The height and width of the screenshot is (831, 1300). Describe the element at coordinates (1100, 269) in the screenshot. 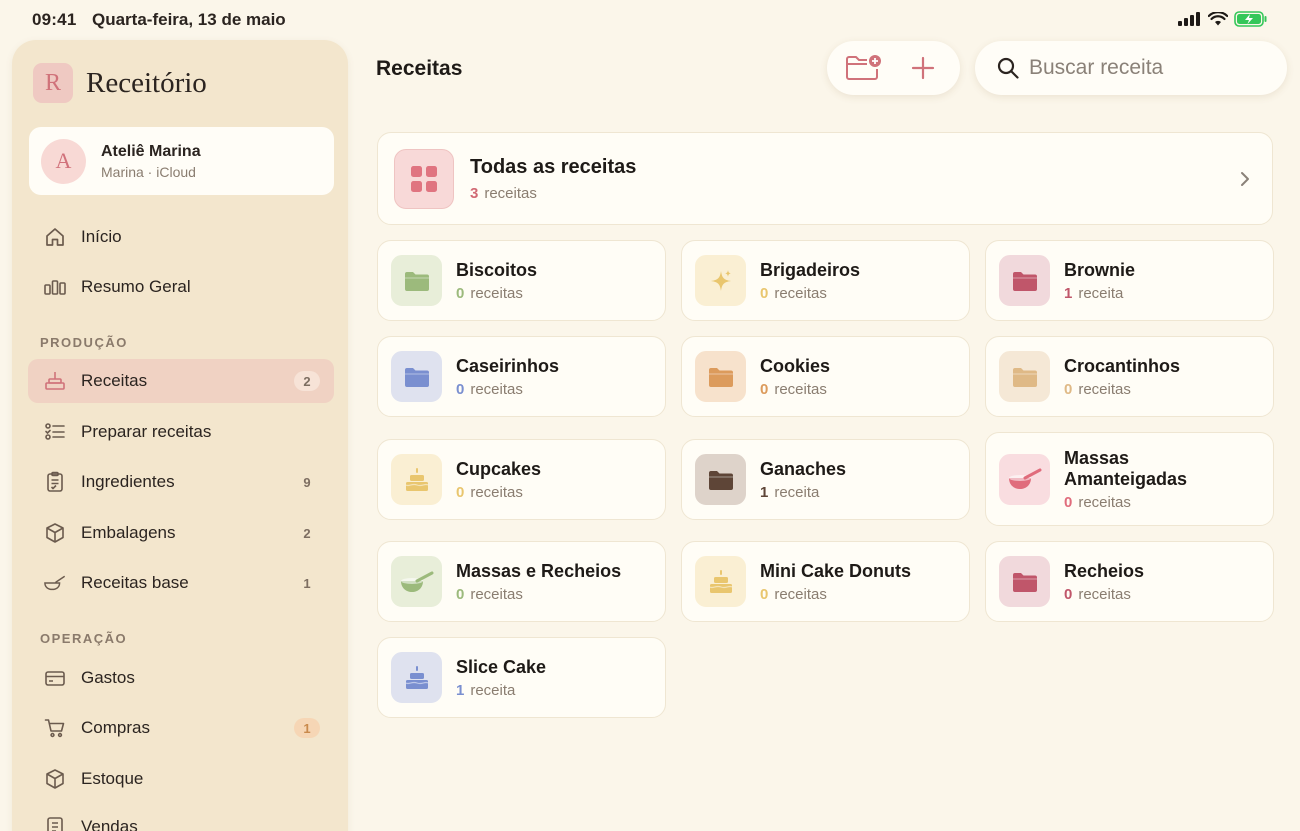

I see `category-title: Brownie` at that location.